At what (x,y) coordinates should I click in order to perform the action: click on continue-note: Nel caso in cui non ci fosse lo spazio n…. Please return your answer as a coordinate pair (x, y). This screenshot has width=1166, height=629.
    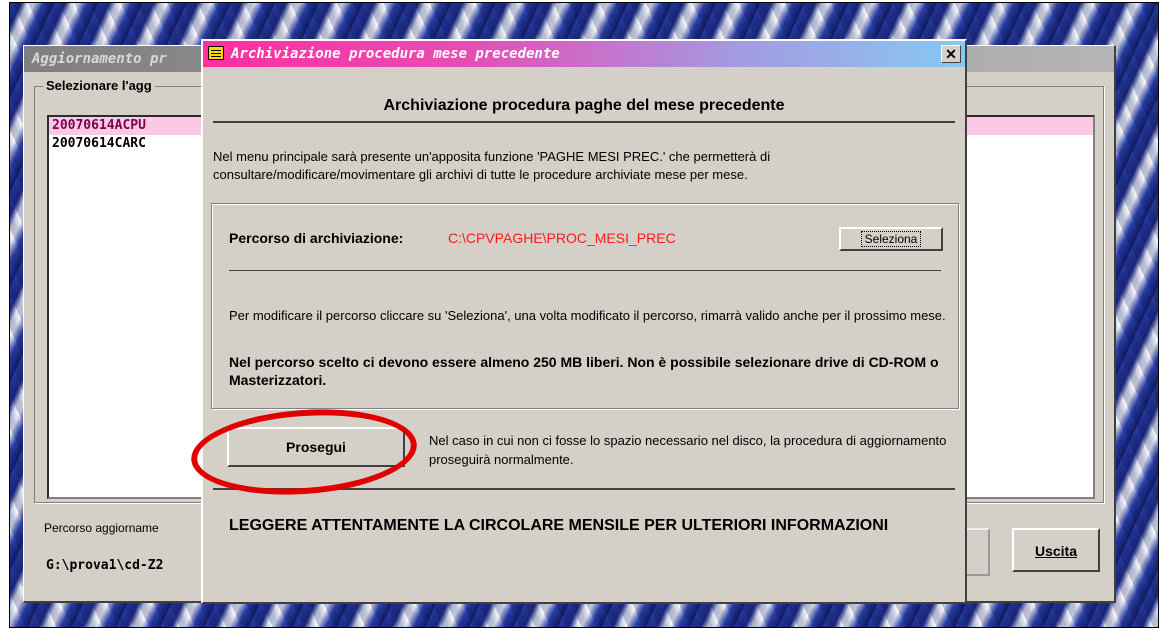
    Looking at the image, I should click on (688, 450).